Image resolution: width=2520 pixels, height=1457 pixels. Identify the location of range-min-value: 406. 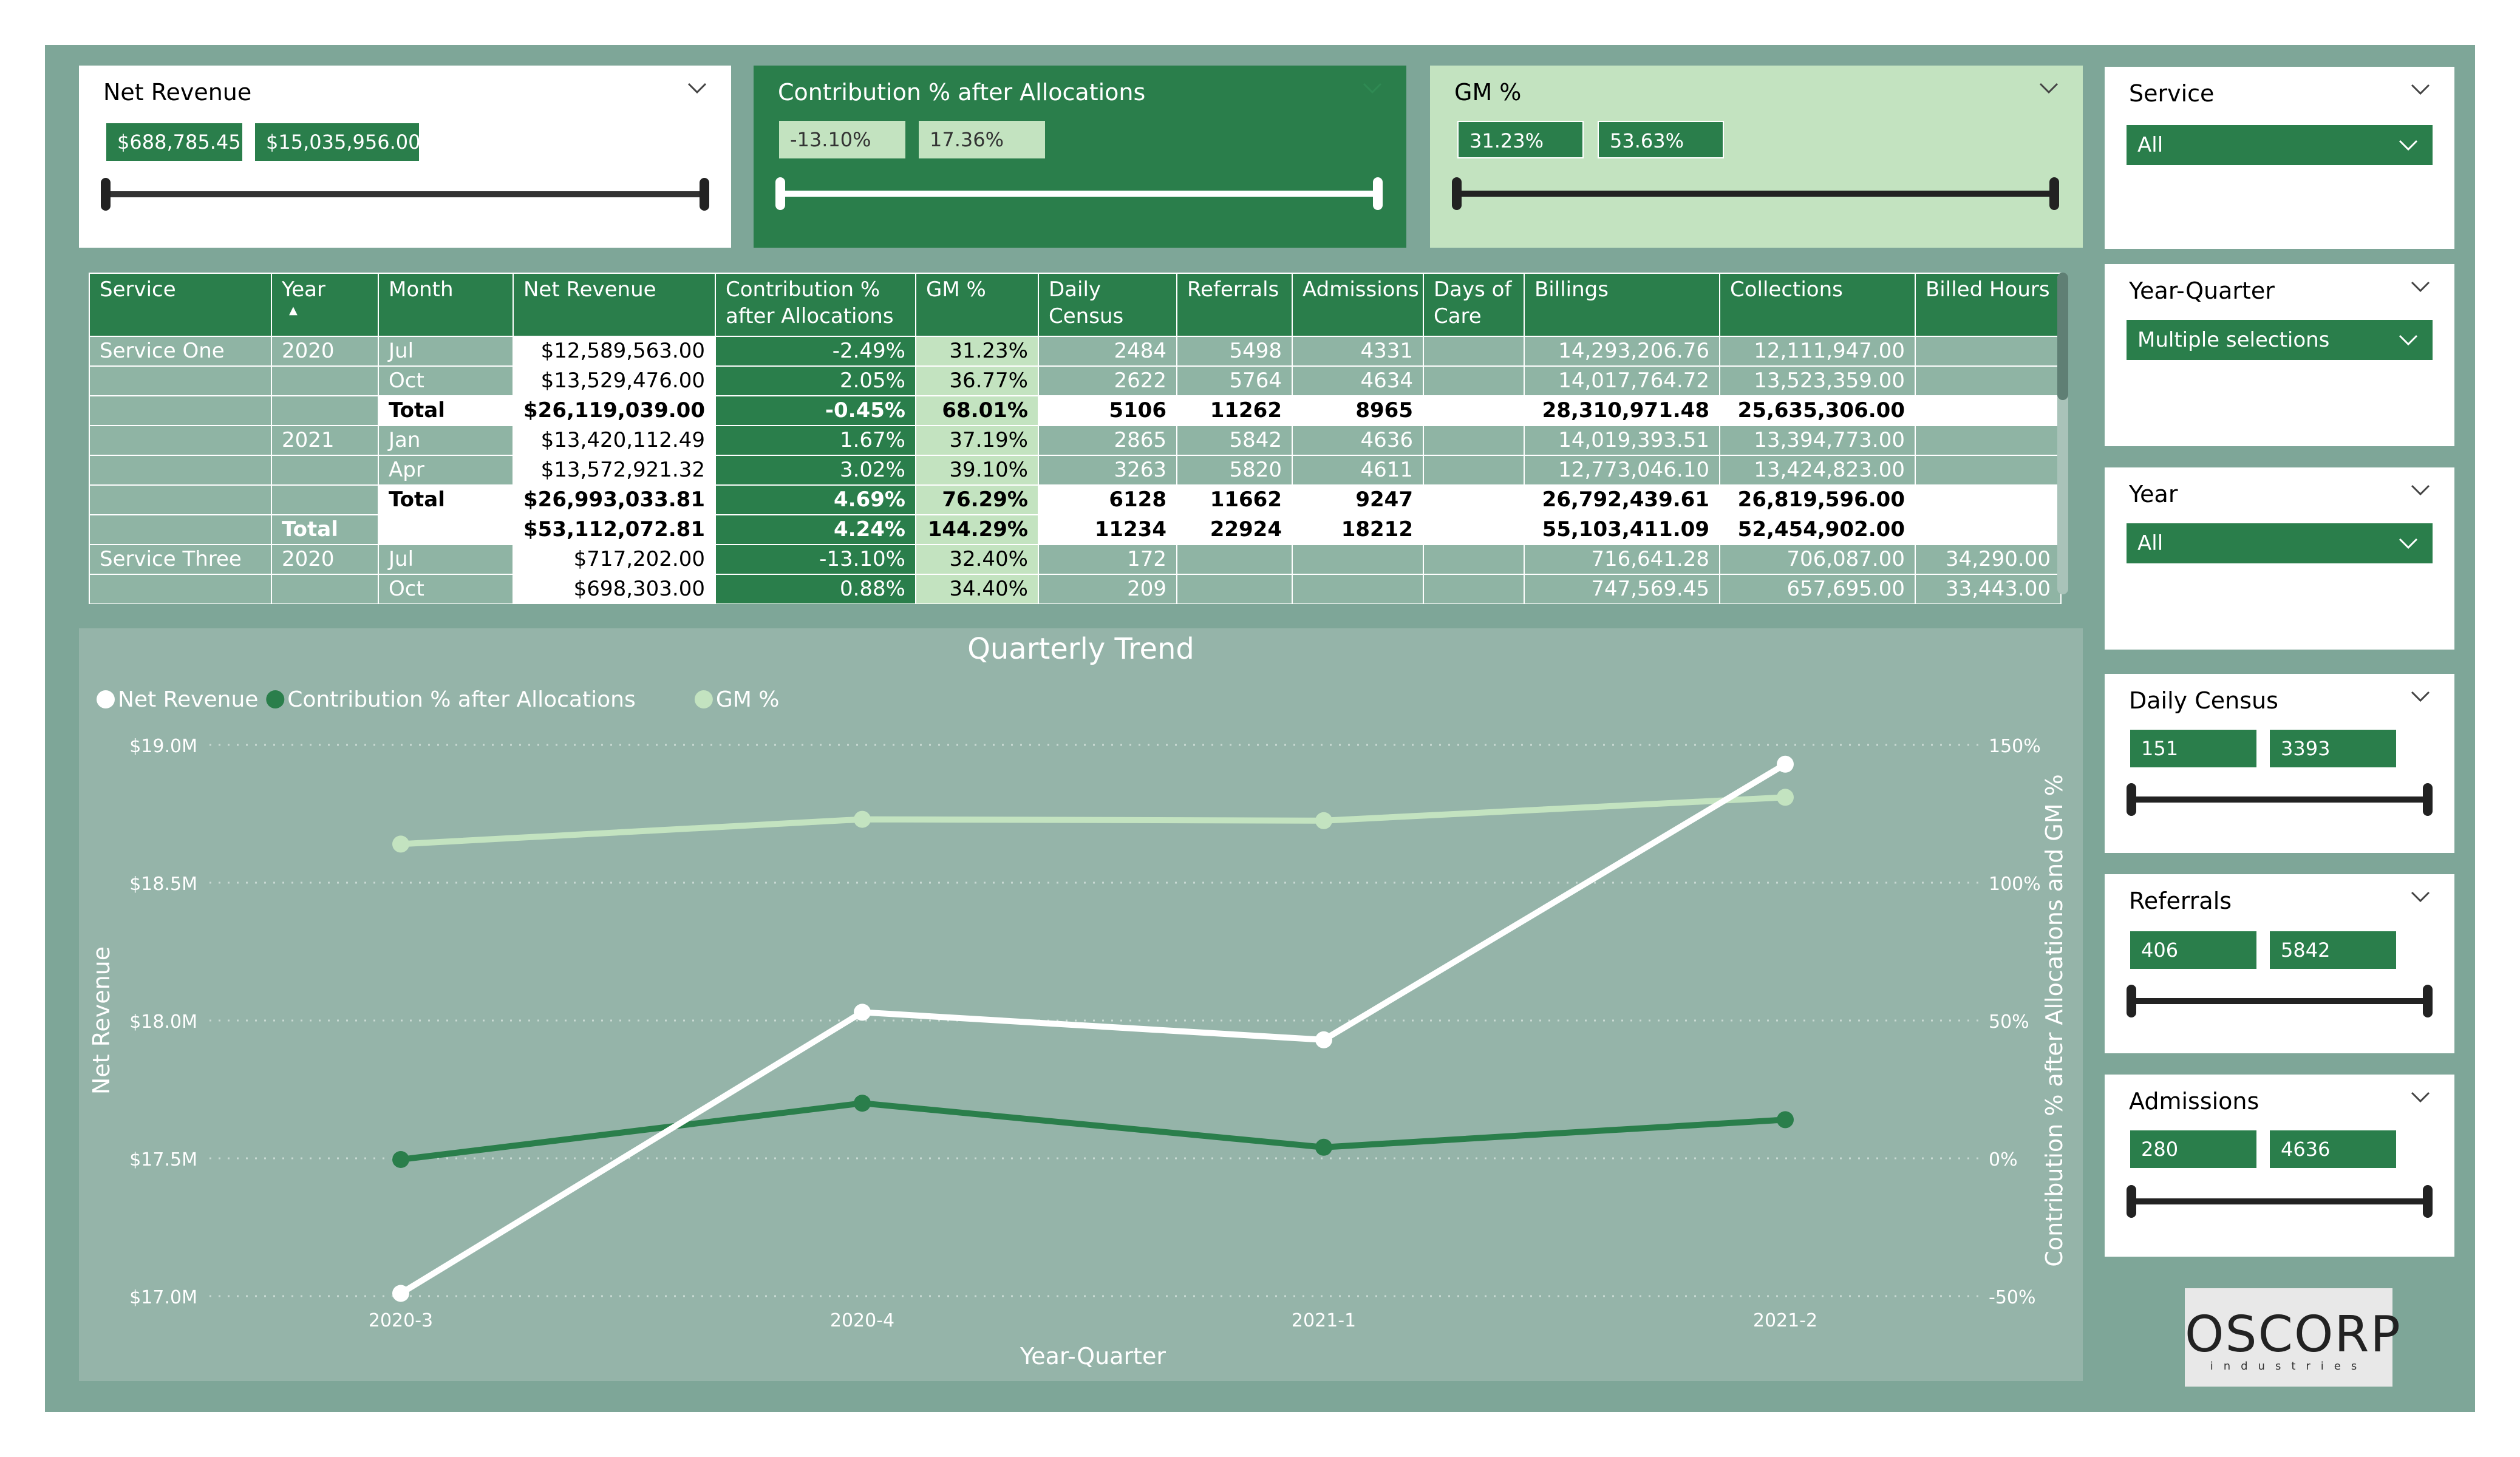
(2193, 950).